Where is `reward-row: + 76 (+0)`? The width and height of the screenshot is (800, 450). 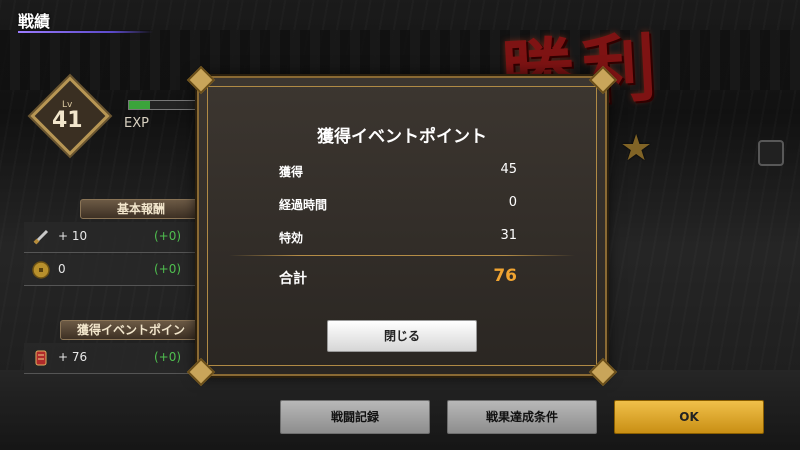
reward-row: + 76 (+0) is located at coordinates (112, 358).